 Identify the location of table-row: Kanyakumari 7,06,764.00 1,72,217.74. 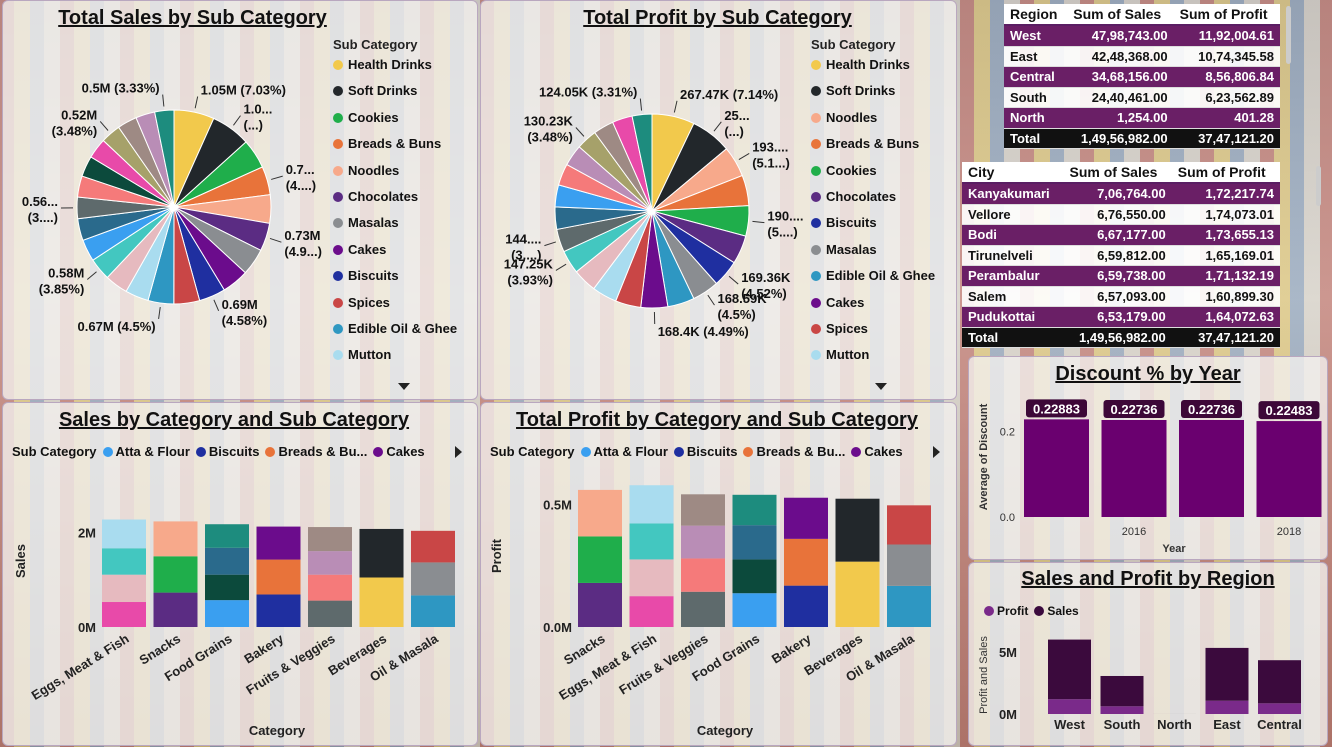
(1121, 194).